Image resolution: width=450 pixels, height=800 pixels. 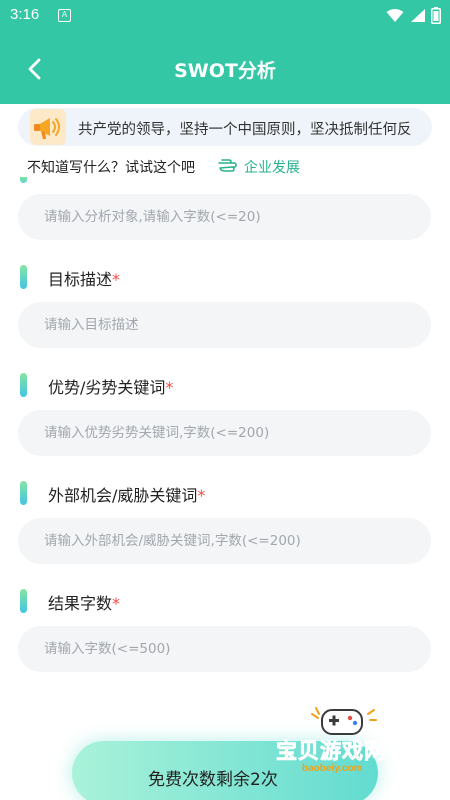 I want to click on goal-label-text: 目标描述, so click(x=80, y=279).